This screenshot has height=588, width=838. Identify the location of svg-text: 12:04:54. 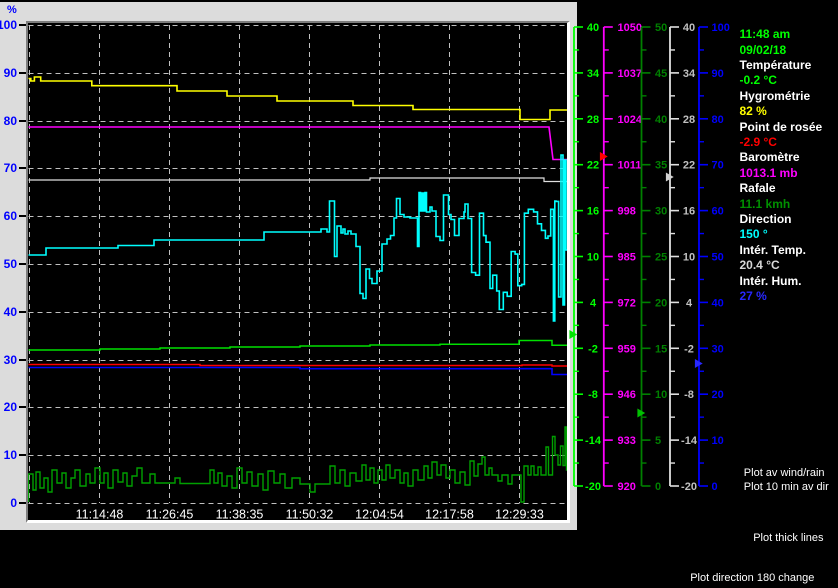
(379, 515).